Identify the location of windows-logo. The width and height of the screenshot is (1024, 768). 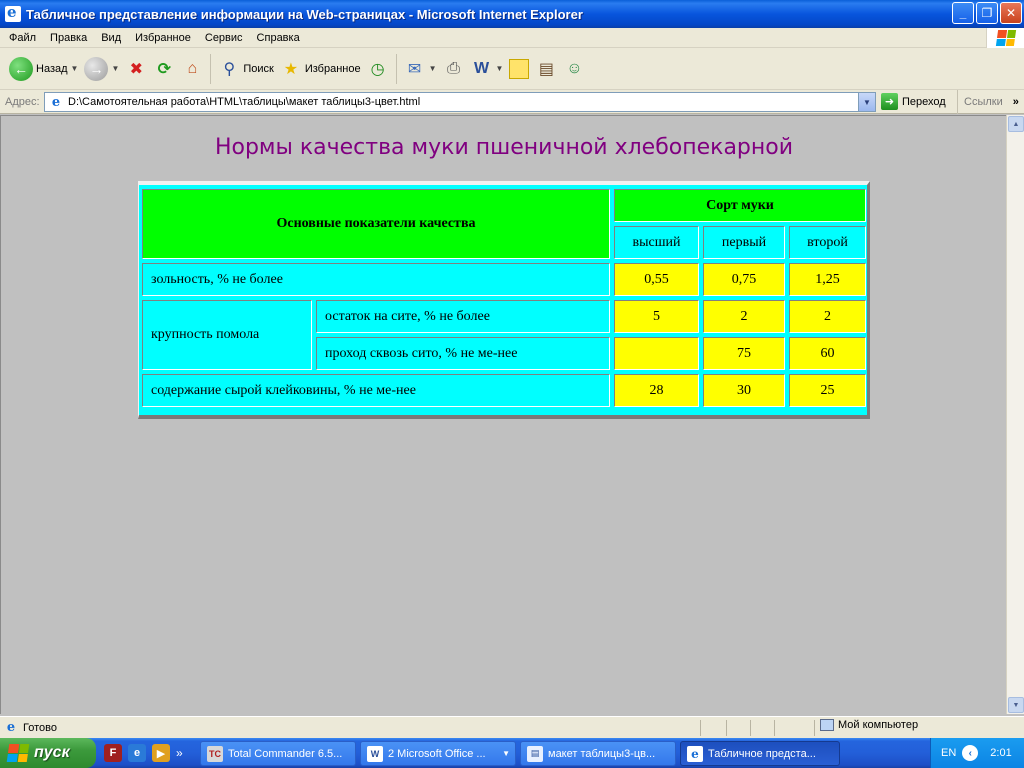
(1005, 38).